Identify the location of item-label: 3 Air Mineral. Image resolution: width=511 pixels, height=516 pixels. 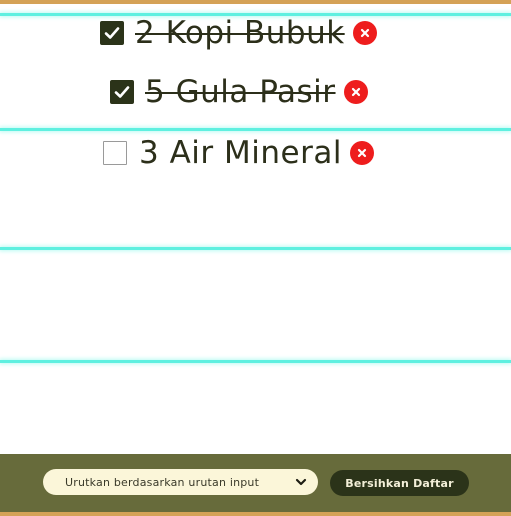
(240, 153).